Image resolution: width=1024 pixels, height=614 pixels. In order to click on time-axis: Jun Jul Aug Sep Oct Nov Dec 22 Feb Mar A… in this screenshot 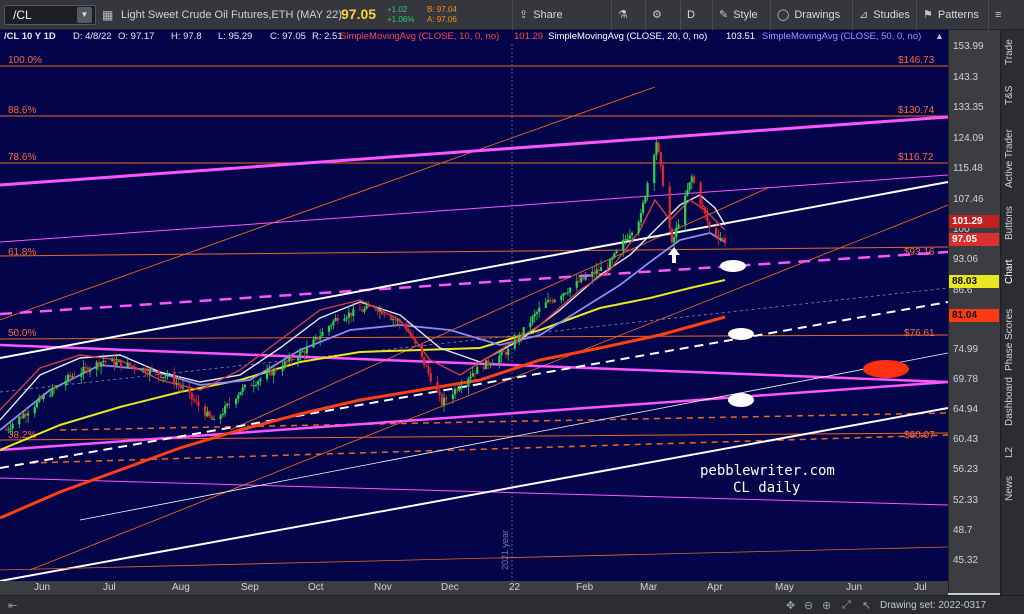, I will do `click(474, 588)`.